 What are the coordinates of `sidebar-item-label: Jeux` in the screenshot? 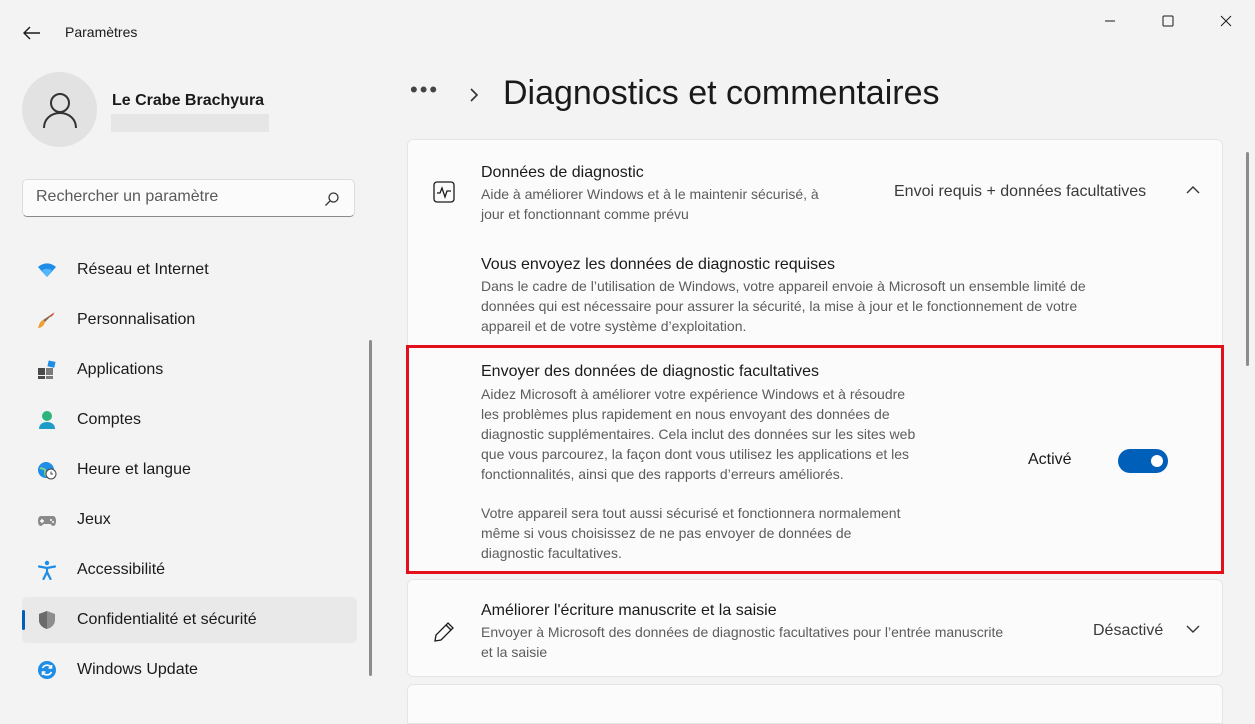 It's located at (94, 519).